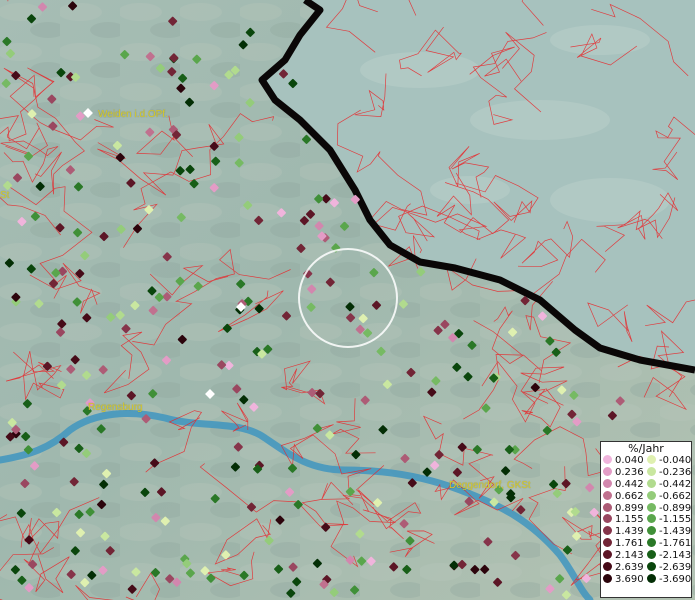  Describe the element at coordinates (629, 579) in the screenshot. I see `legend-value-positive: 3.690` at that location.